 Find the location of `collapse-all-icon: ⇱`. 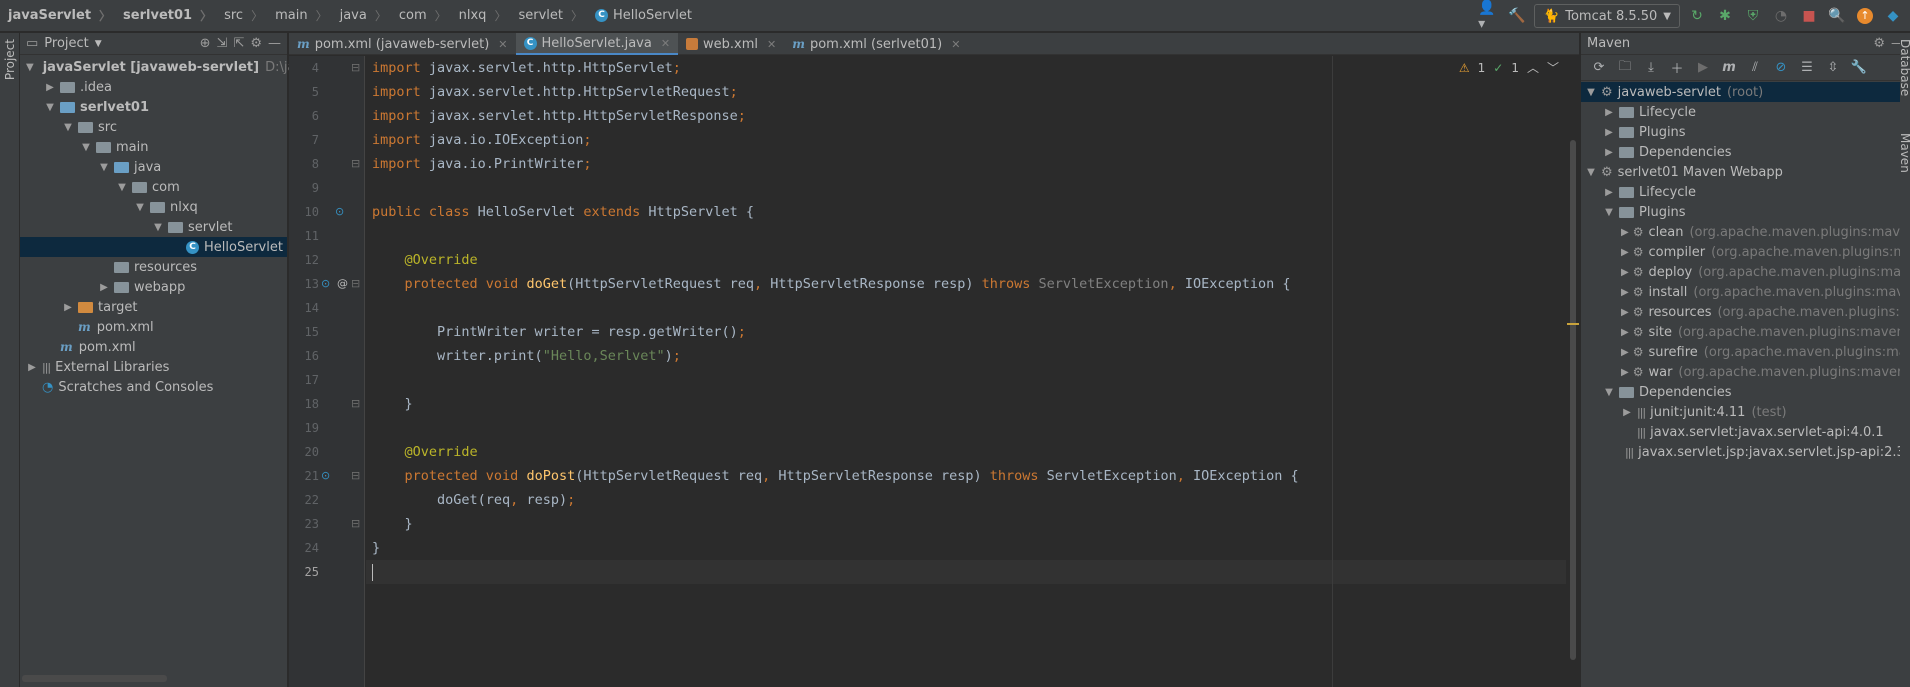

collapse-all-icon: ⇱ is located at coordinates (238, 43).